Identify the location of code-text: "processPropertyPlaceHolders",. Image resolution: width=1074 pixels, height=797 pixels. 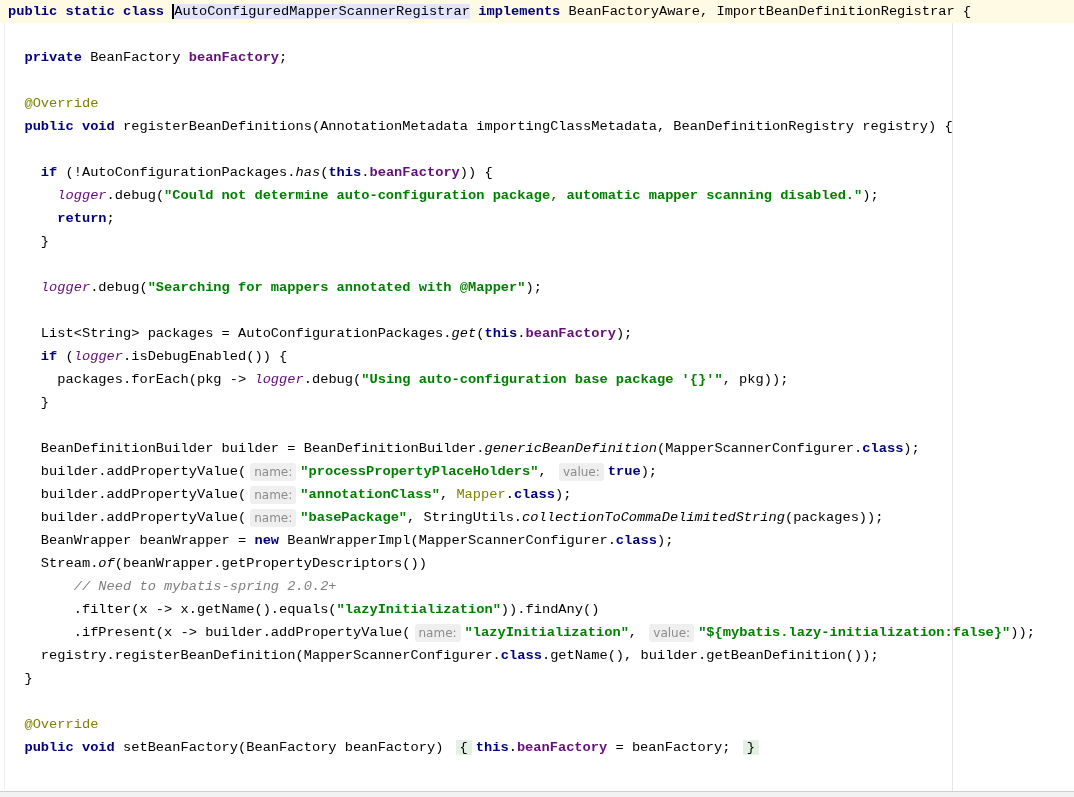
(424, 472).